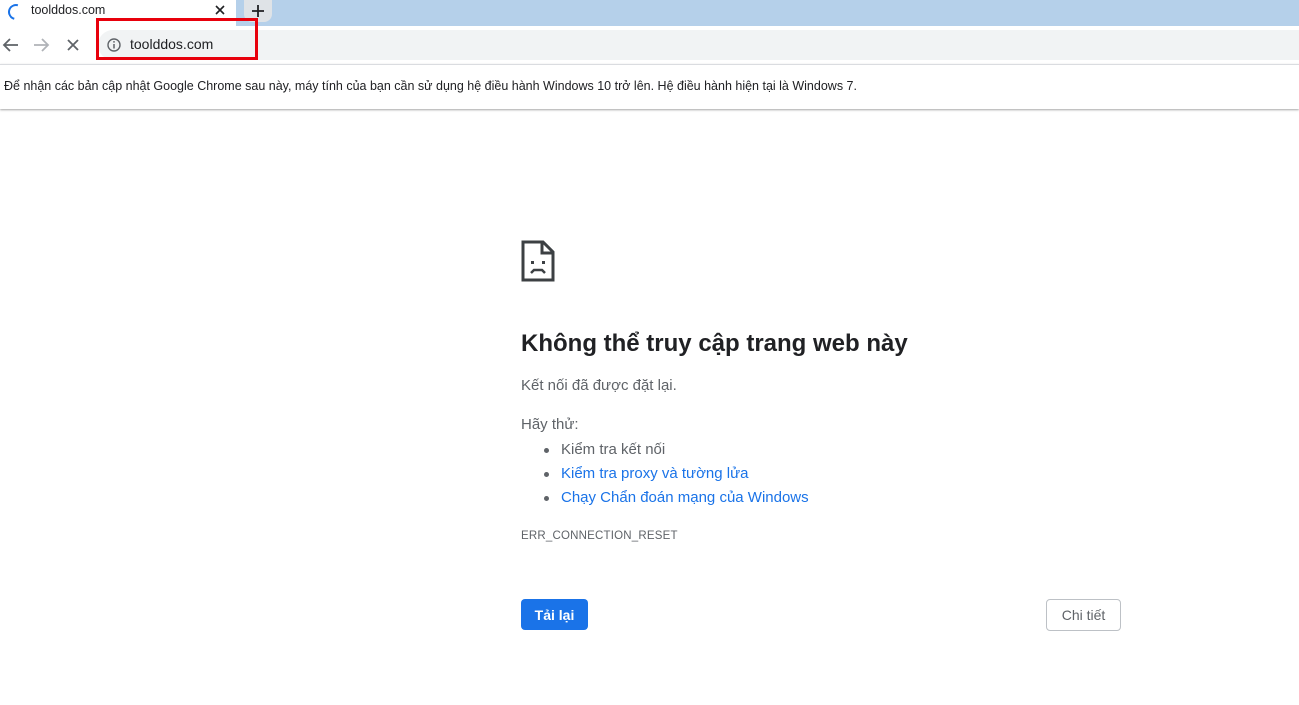  I want to click on address-bar: toolddos.com, so click(698, 45).